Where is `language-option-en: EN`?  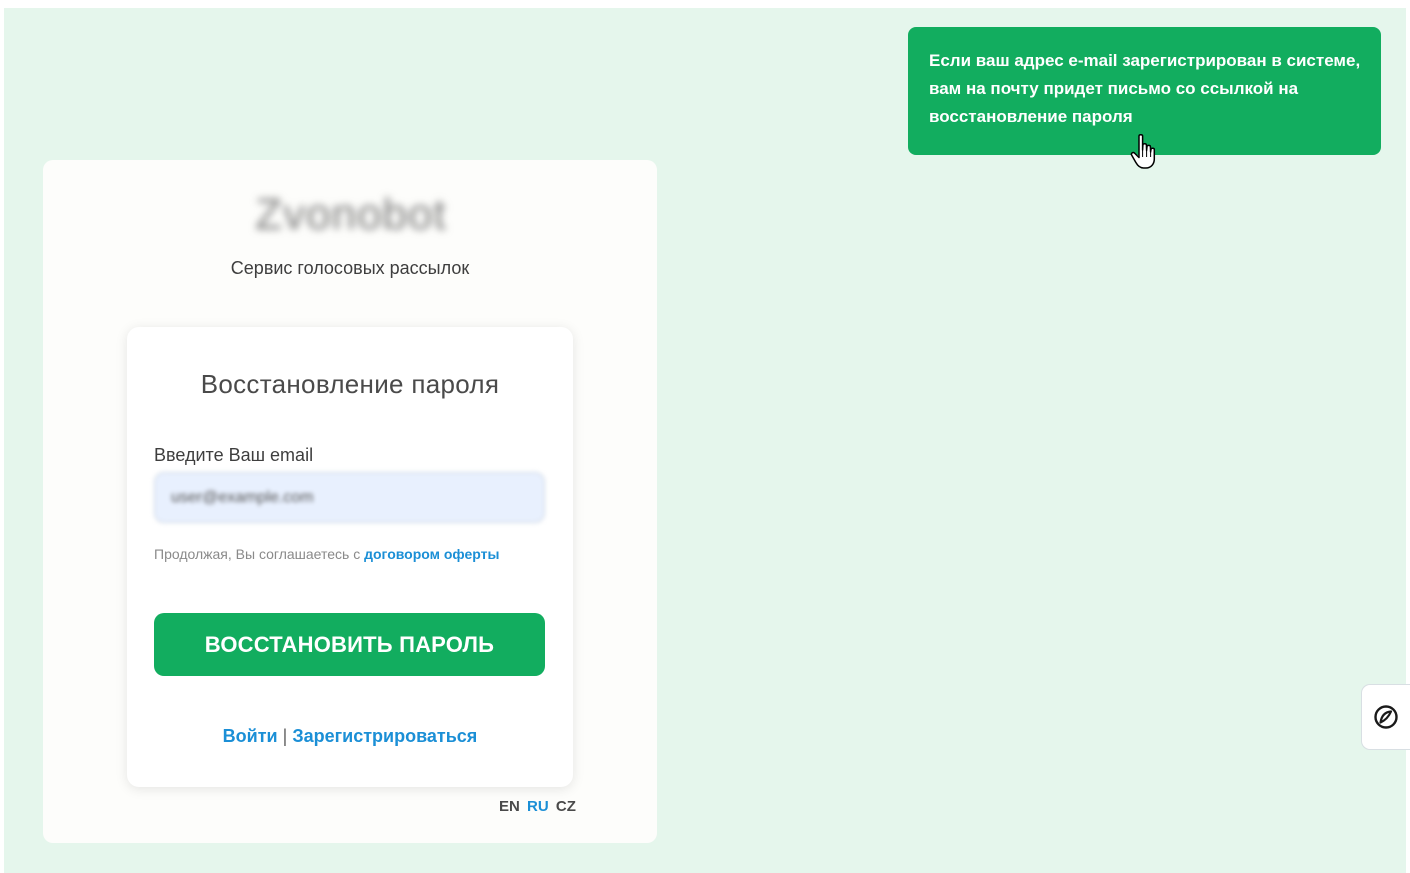 language-option-en: EN is located at coordinates (509, 806).